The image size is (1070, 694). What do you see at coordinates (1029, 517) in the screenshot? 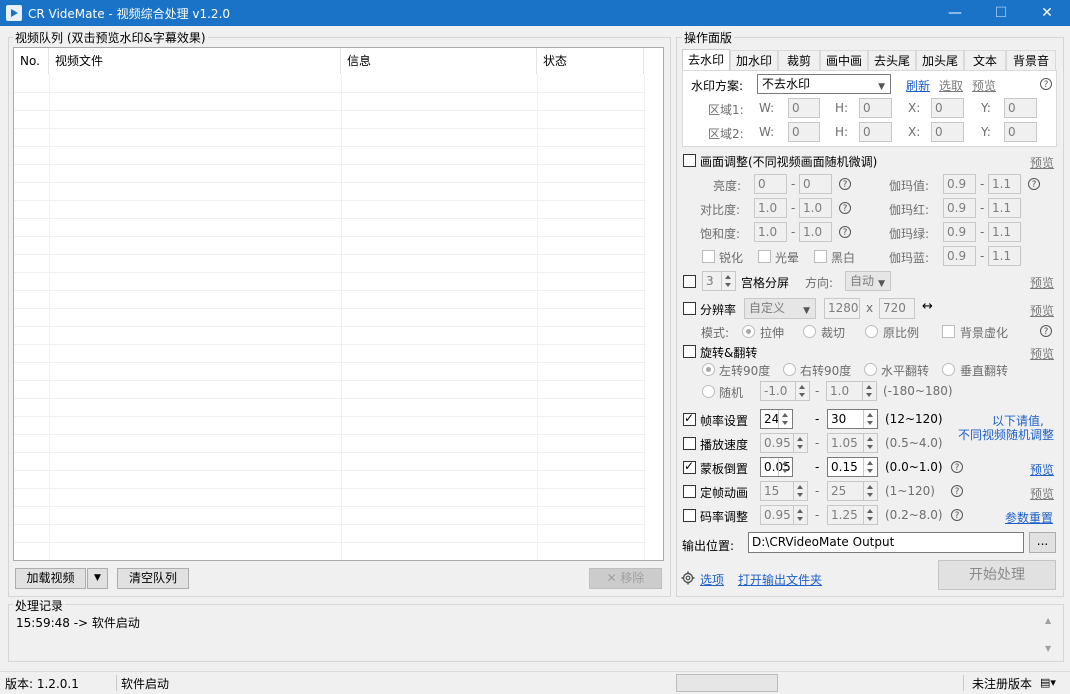
I see `reset-params-link: 参数重置` at bounding box center [1029, 517].